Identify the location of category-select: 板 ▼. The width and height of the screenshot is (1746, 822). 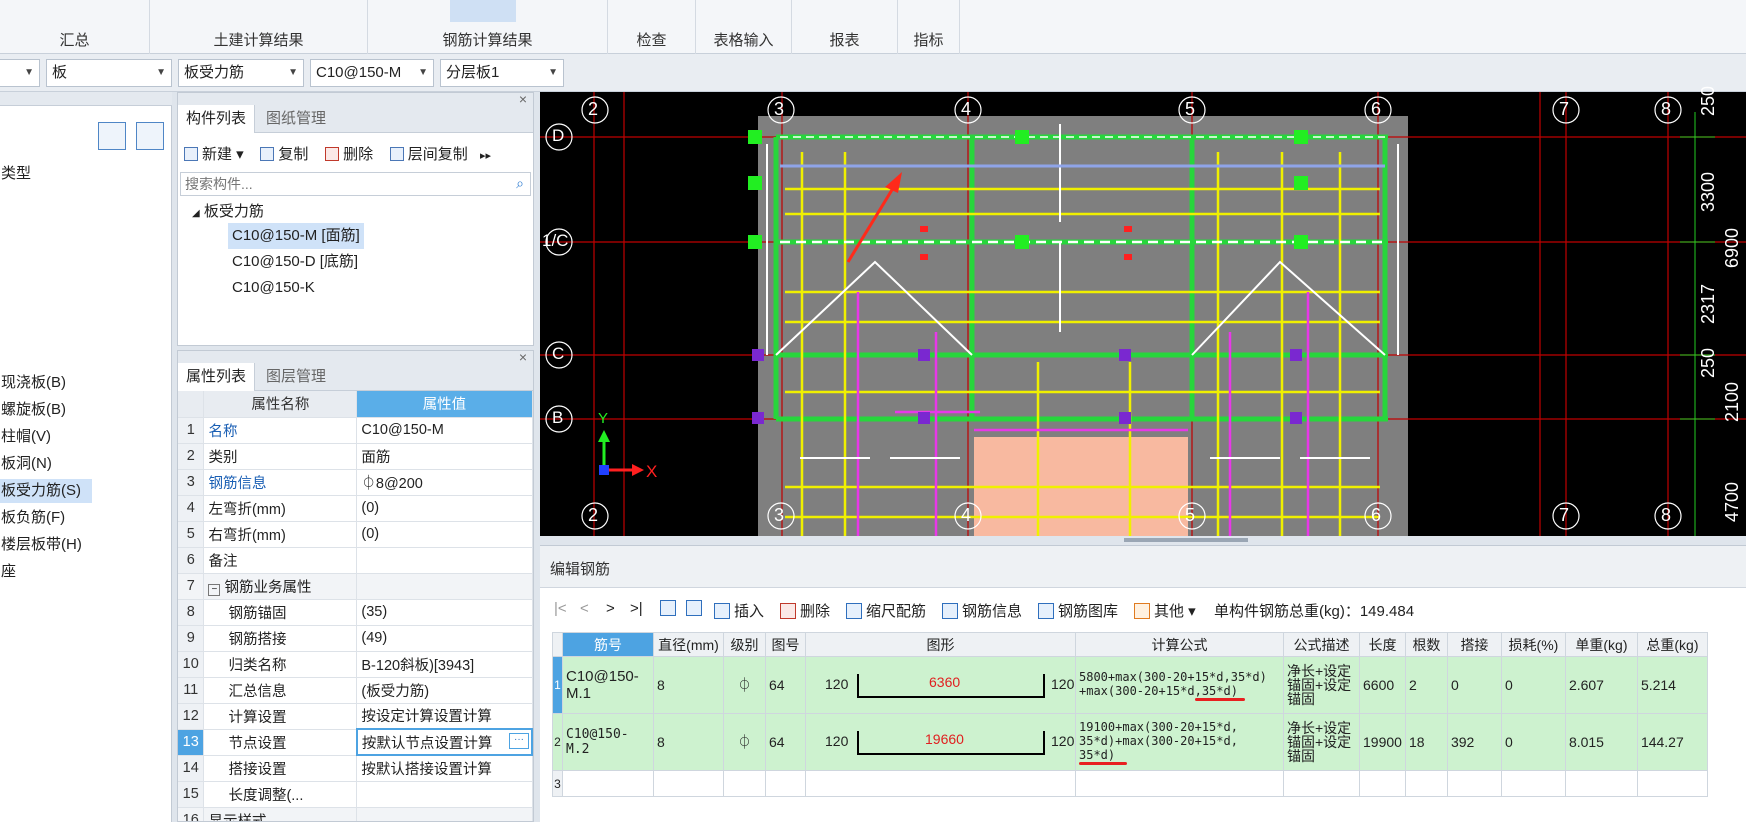
(109, 73).